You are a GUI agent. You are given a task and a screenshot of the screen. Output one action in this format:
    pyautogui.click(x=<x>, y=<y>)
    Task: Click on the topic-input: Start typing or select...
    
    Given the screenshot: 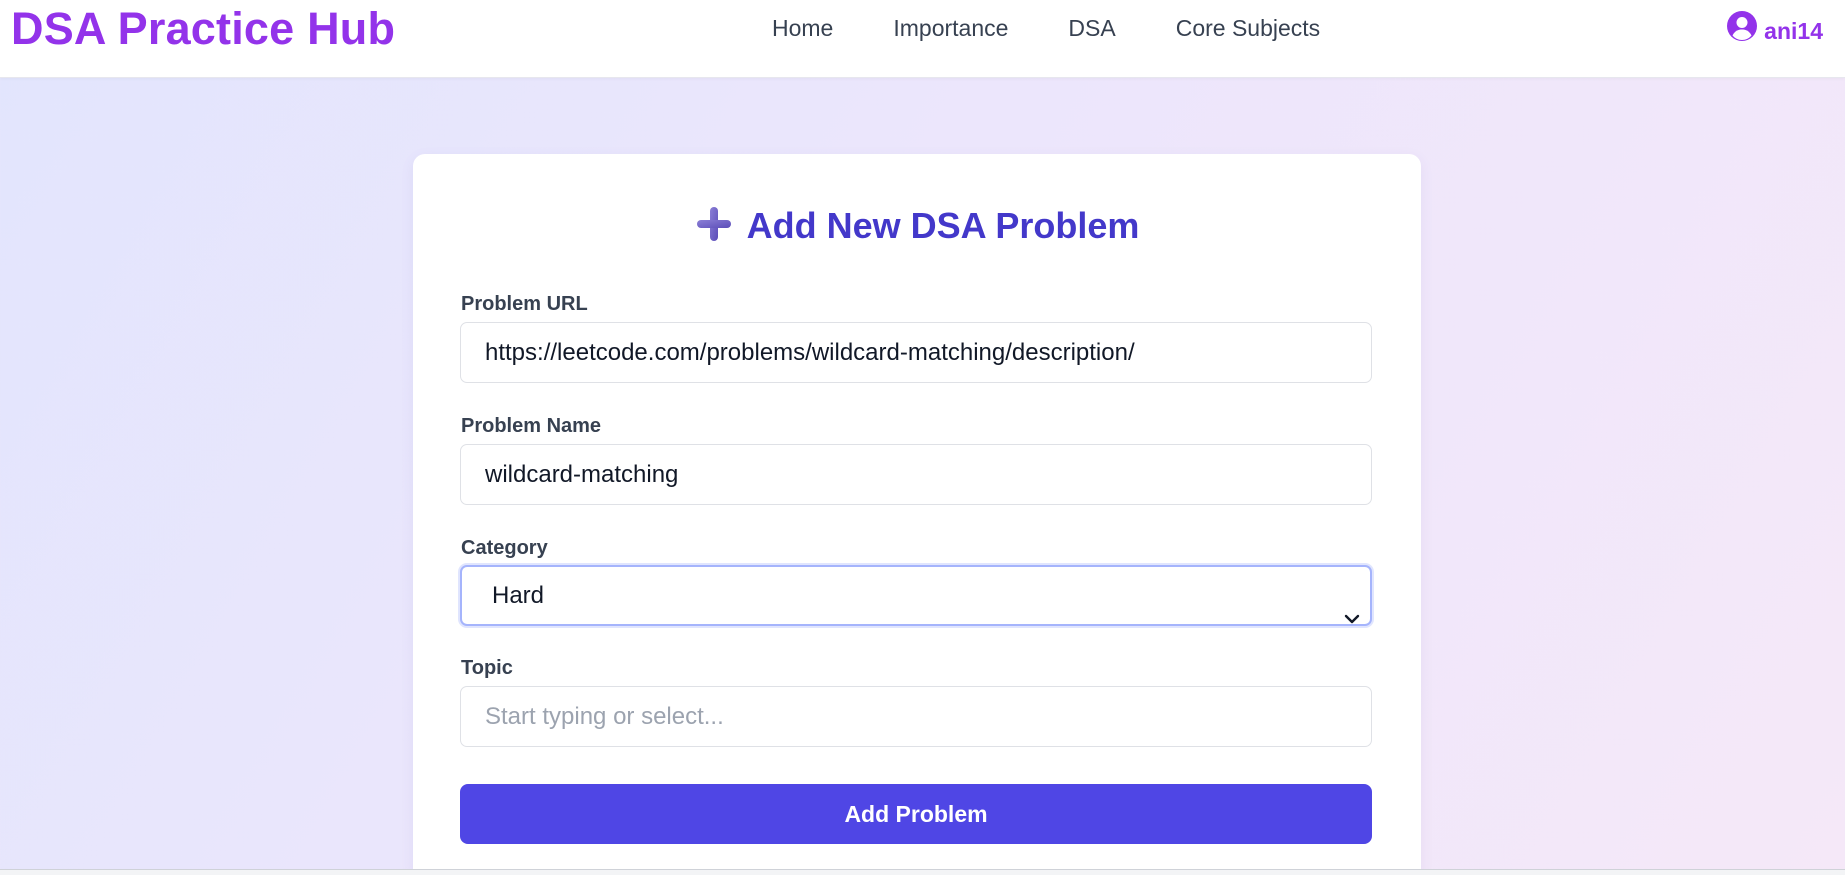 What is the action you would take?
    pyautogui.click(x=916, y=716)
    